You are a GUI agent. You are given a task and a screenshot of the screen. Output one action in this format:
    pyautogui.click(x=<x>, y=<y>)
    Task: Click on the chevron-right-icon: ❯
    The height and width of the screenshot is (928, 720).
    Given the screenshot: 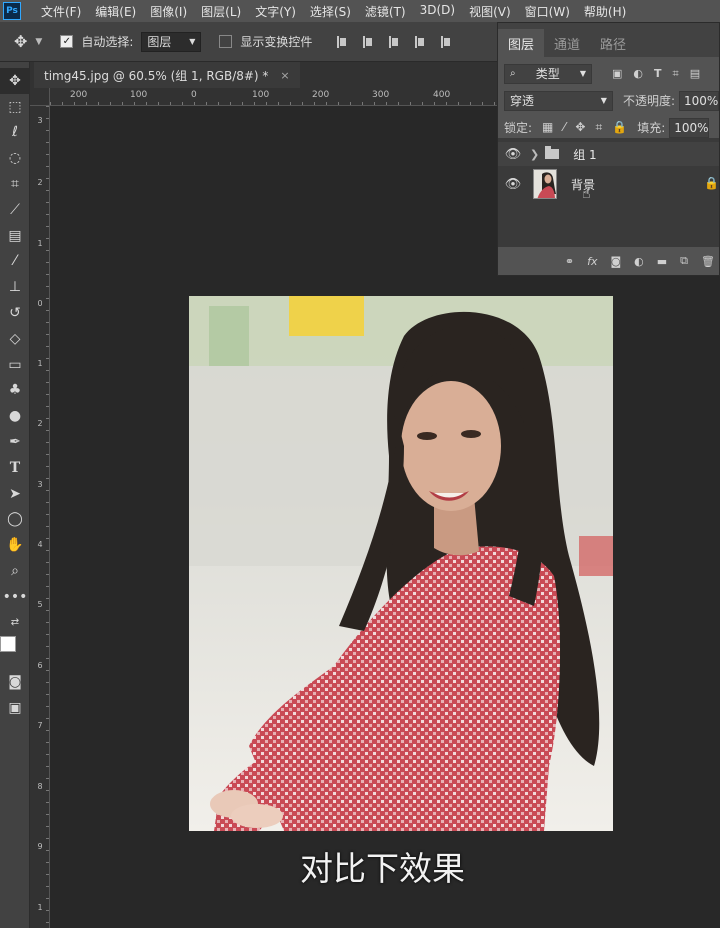 What is the action you would take?
    pyautogui.click(x=534, y=154)
    